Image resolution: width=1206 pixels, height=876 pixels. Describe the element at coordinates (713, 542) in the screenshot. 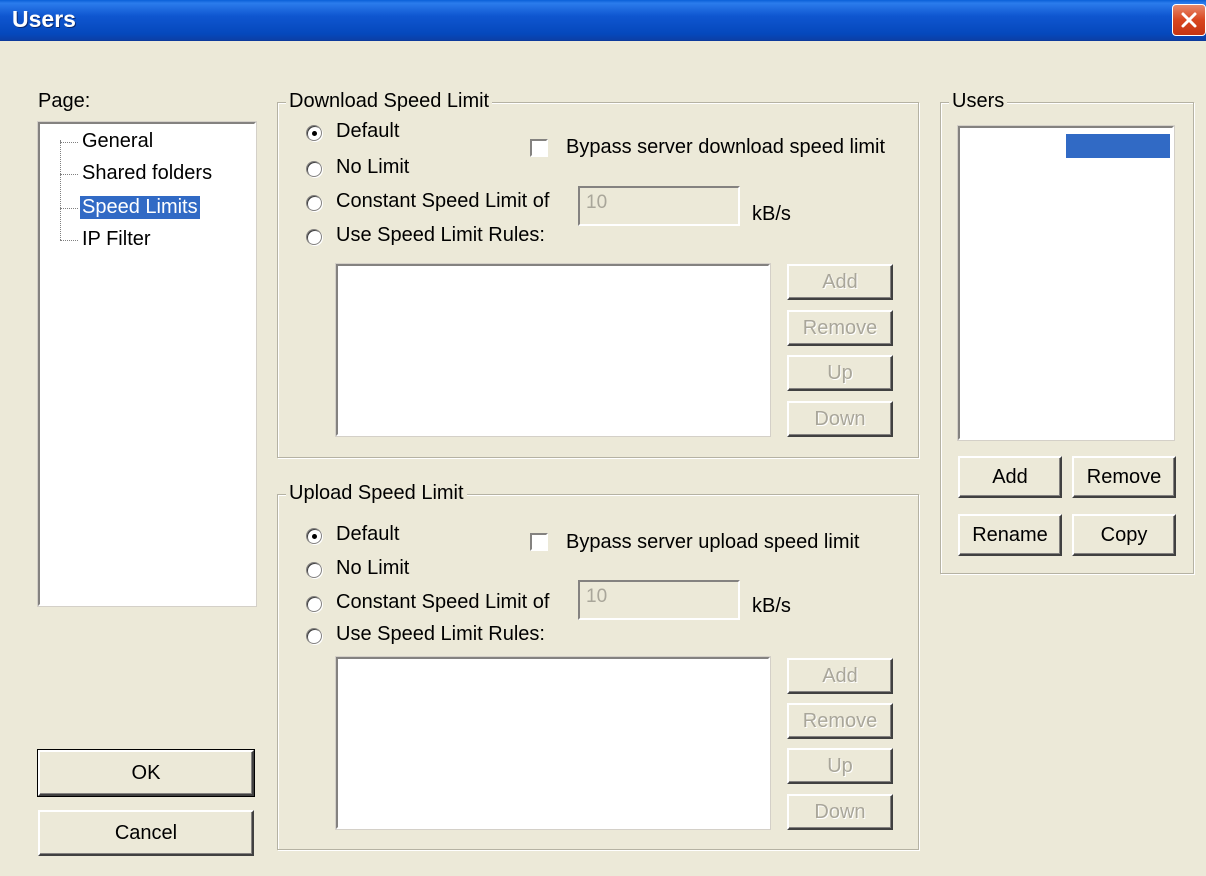

I see `upload-bypass-label: Bypass server upload speed limit` at that location.